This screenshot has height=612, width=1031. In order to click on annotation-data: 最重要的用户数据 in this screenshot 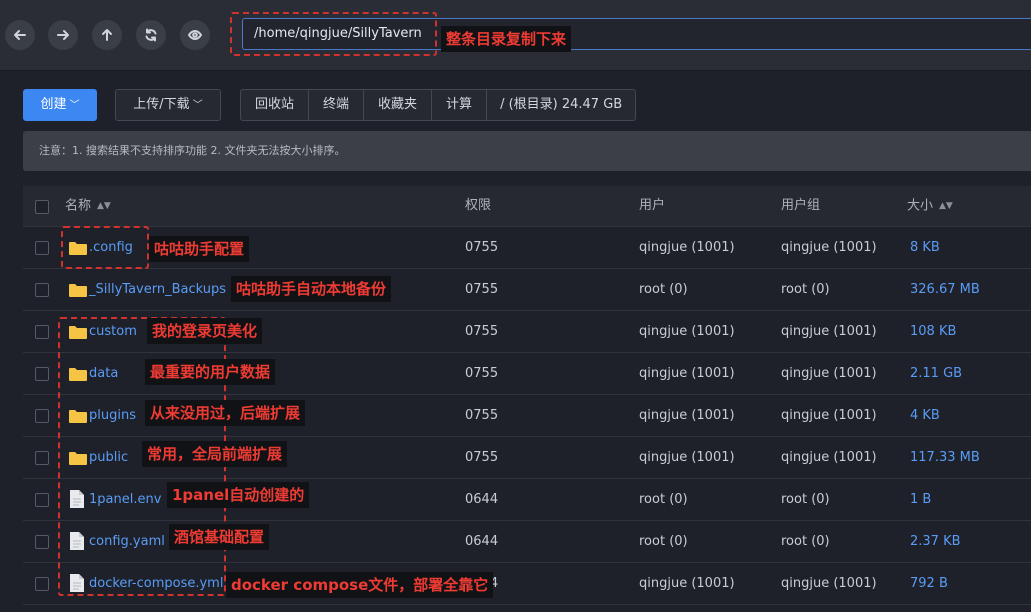, I will do `click(210, 372)`.